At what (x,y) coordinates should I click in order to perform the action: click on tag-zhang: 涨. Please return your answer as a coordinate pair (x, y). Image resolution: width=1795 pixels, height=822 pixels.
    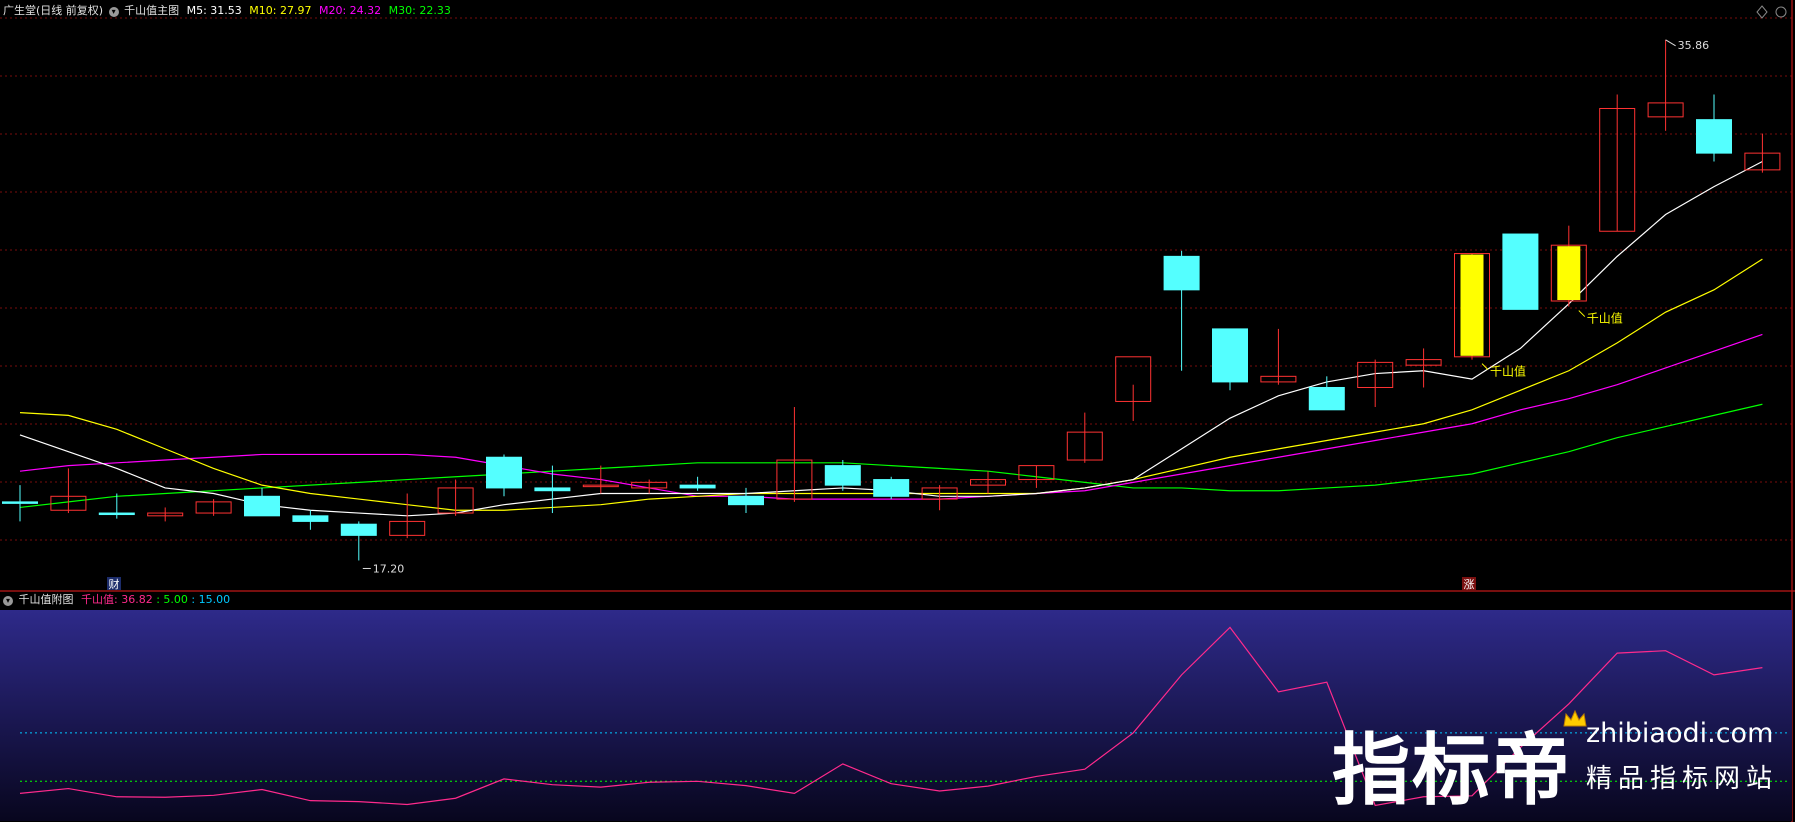
    Looking at the image, I should click on (1469, 584).